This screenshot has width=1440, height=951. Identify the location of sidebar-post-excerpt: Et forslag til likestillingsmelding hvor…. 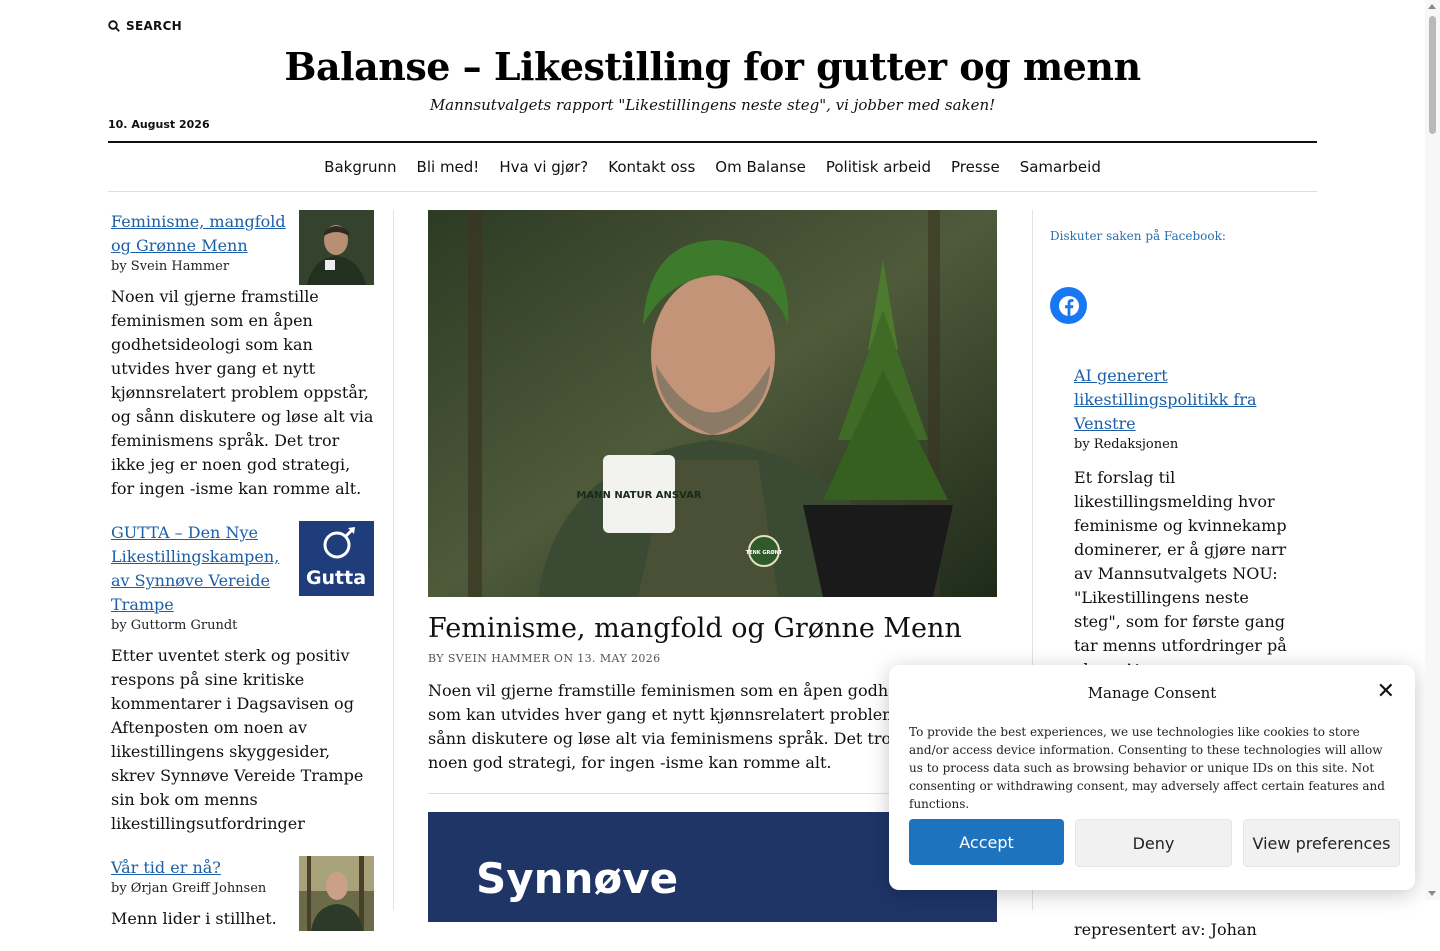
(1180, 573).